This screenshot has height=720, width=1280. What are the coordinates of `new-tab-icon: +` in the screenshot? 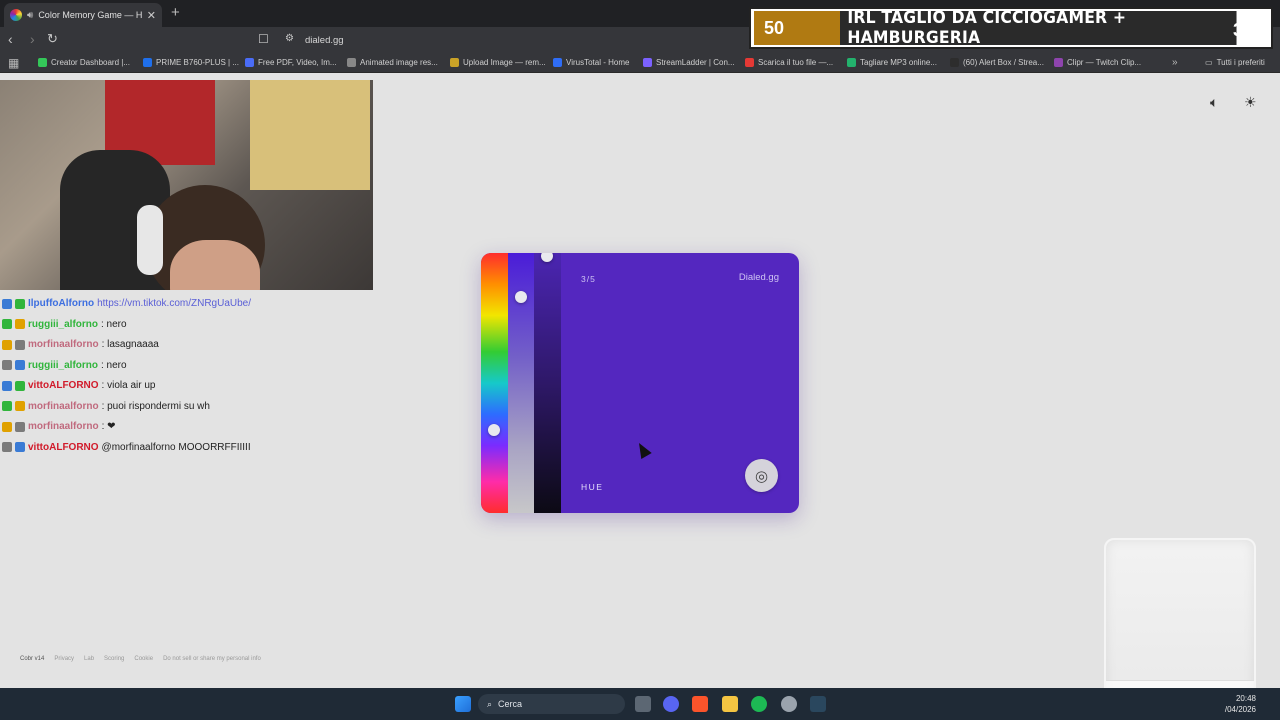 It's located at (175, 12).